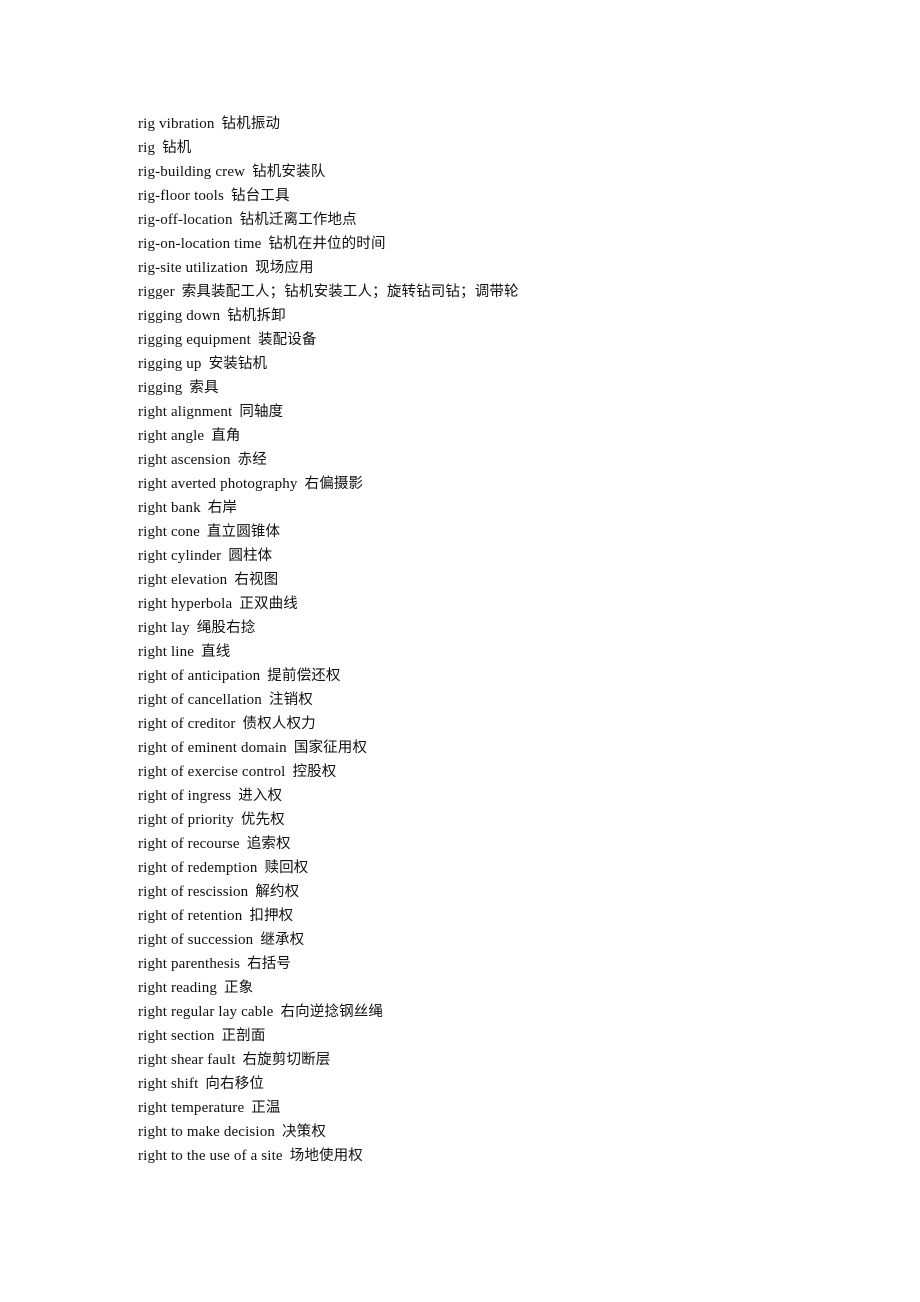 The height and width of the screenshot is (1302, 920). I want to click on entry-gloss: 右括号, so click(269, 964).